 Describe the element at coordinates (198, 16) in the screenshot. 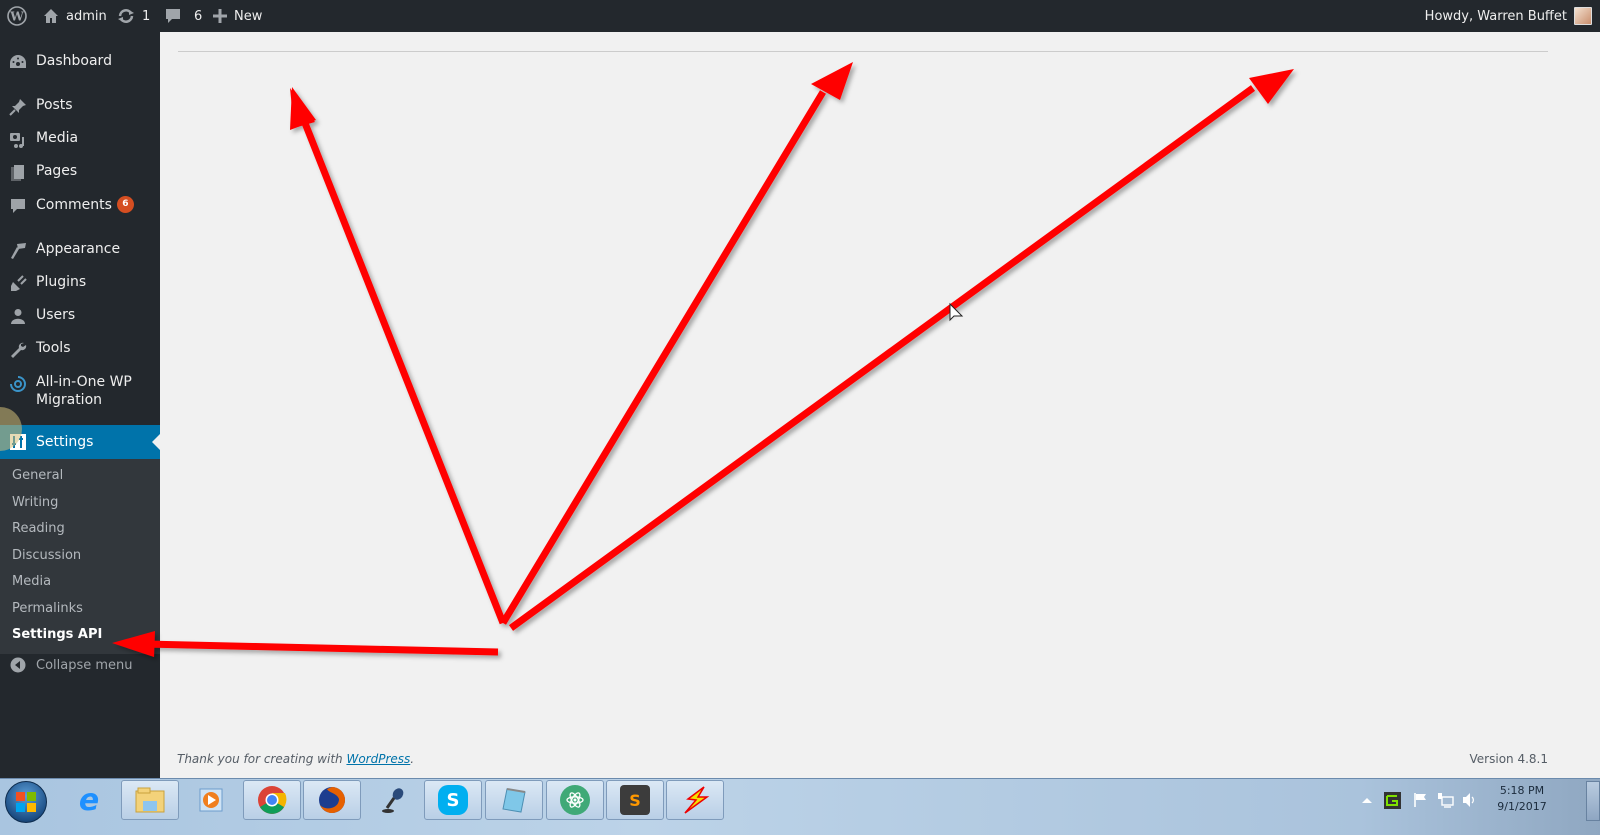

I see `comments-count: 6` at that location.